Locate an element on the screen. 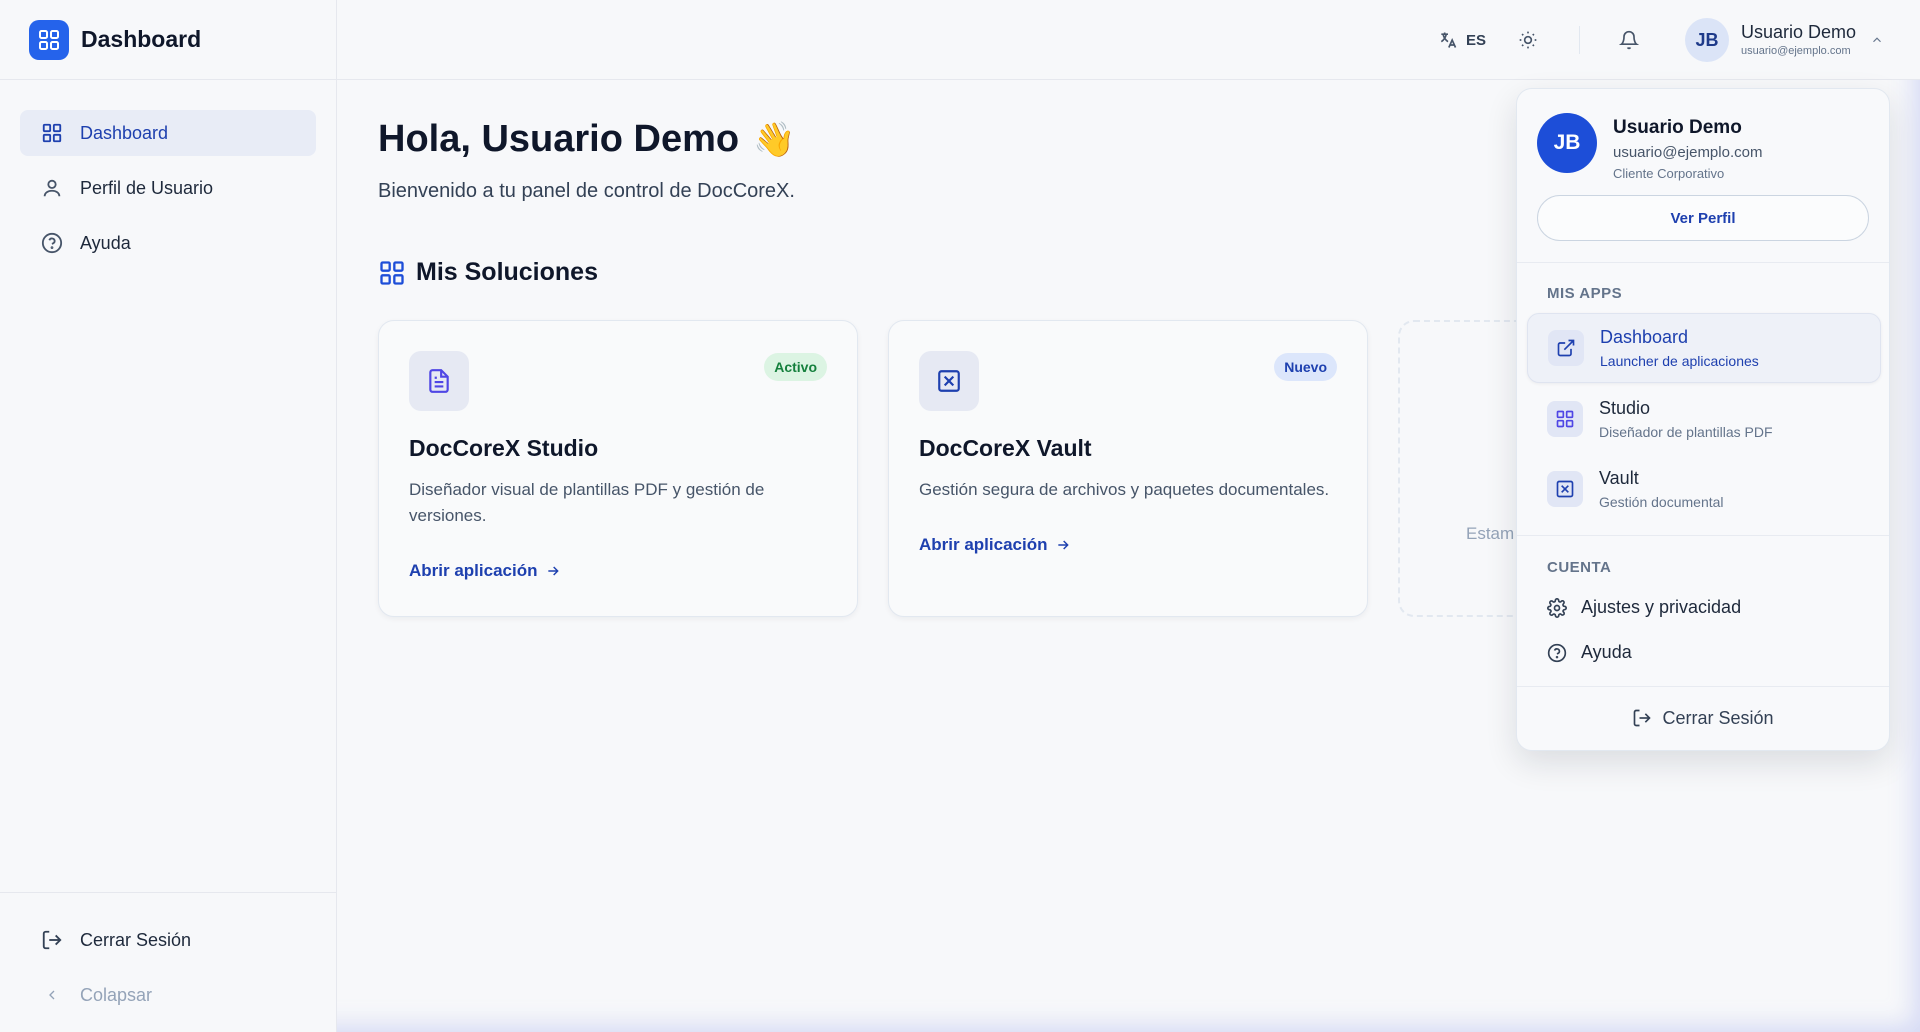 This screenshot has height=1032, width=1920. help-menu-item: Ayuda is located at coordinates (1589, 652).